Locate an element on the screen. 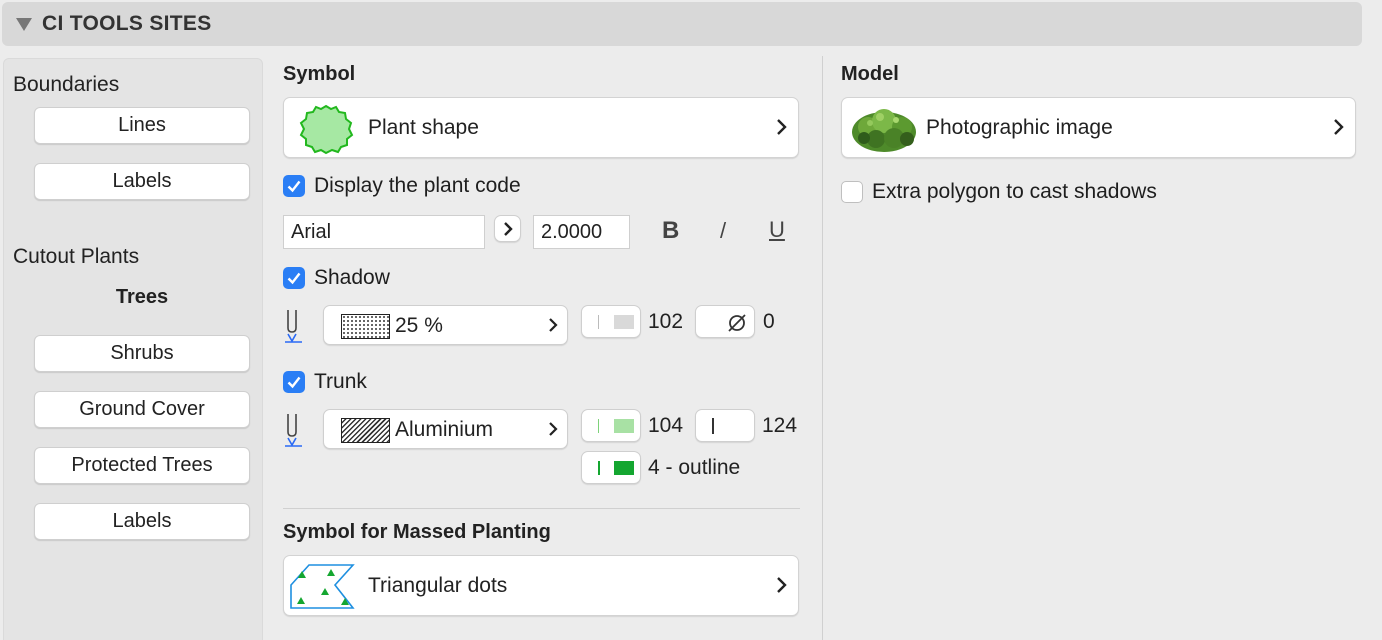 This screenshot has width=1382, height=640. shadow-fill-selector: 25 % is located at coordinates (445, 325).